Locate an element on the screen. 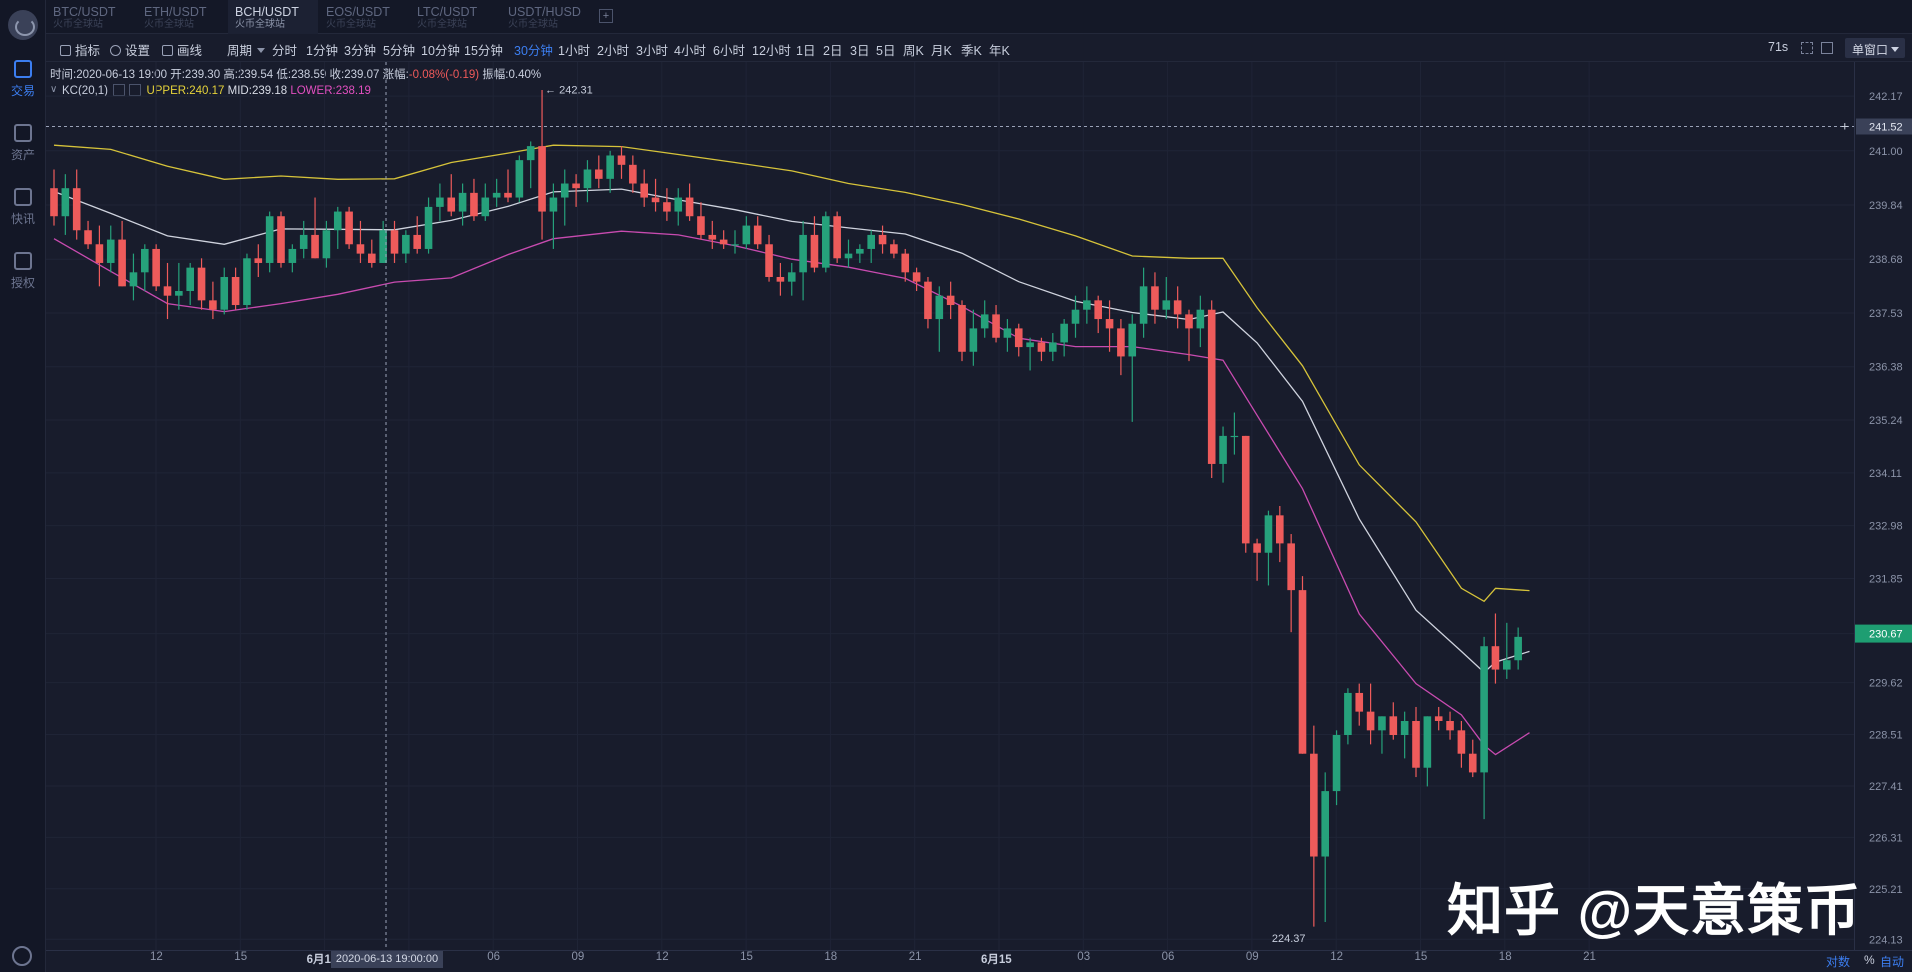 Image resolution: width=1912 pixels, height=972 pixels. tab-exchange: 火币全球站 is located at coordinates (351, 24).